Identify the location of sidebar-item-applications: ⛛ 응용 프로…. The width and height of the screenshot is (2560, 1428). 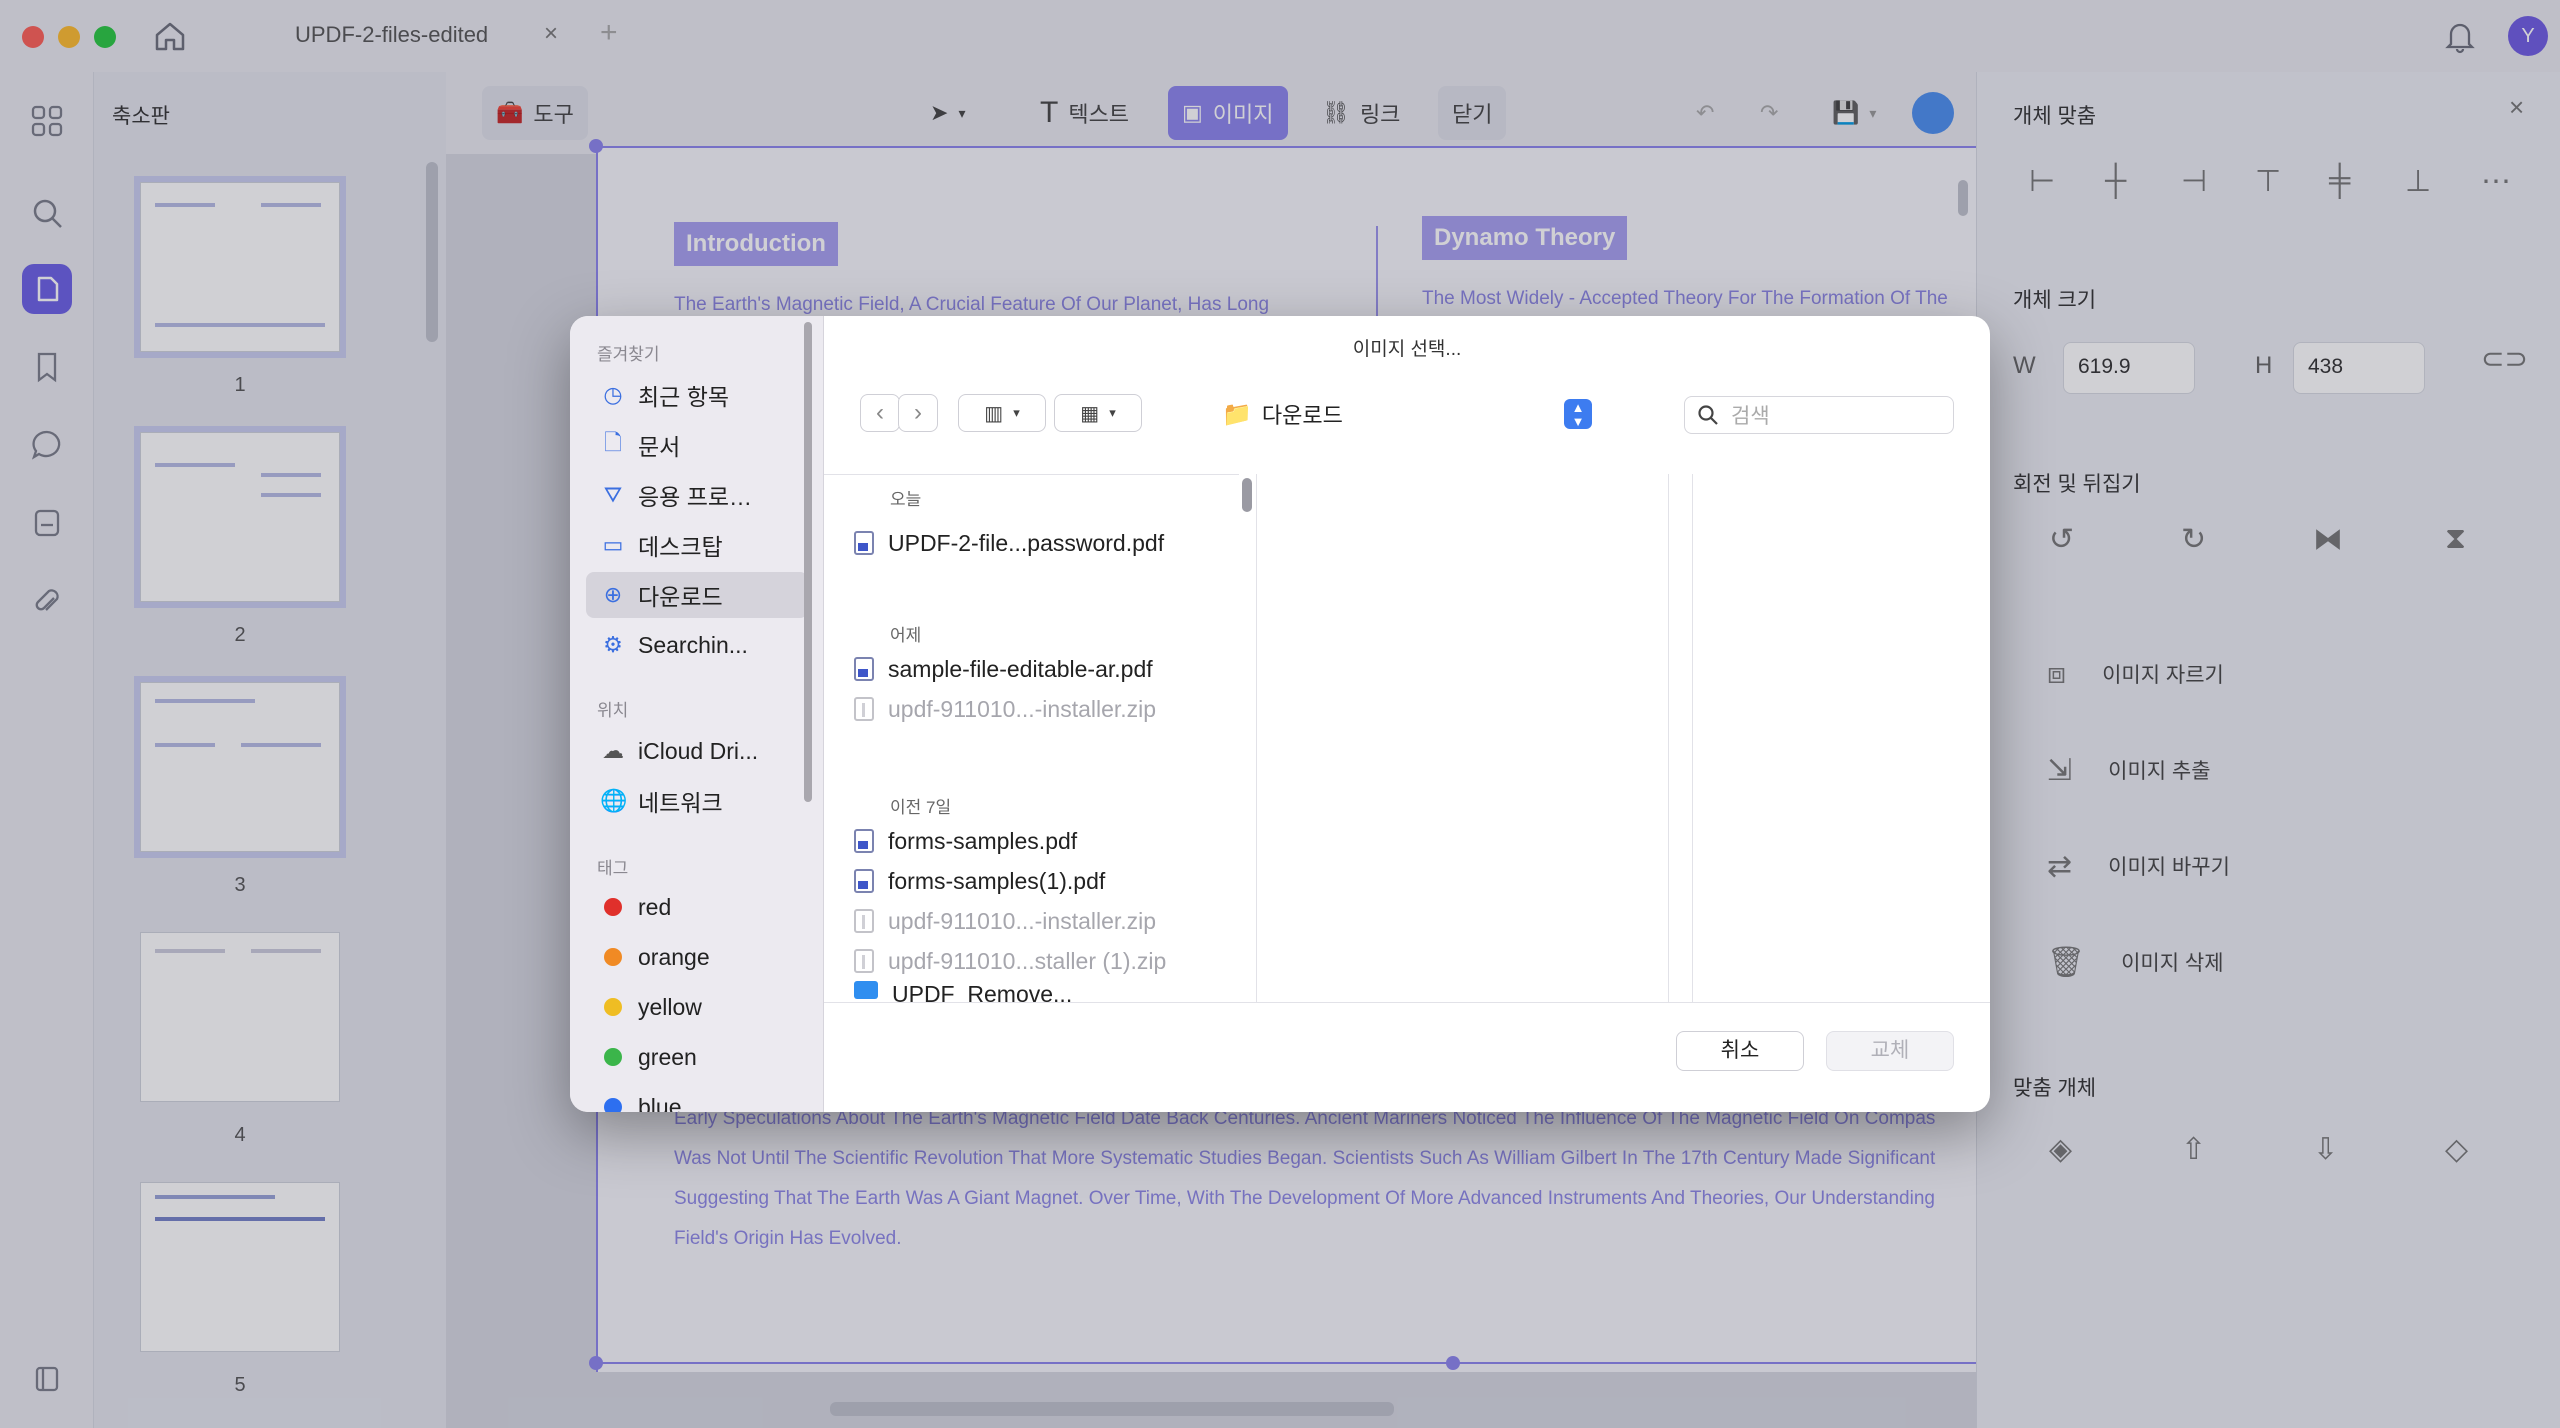
(697, 495).